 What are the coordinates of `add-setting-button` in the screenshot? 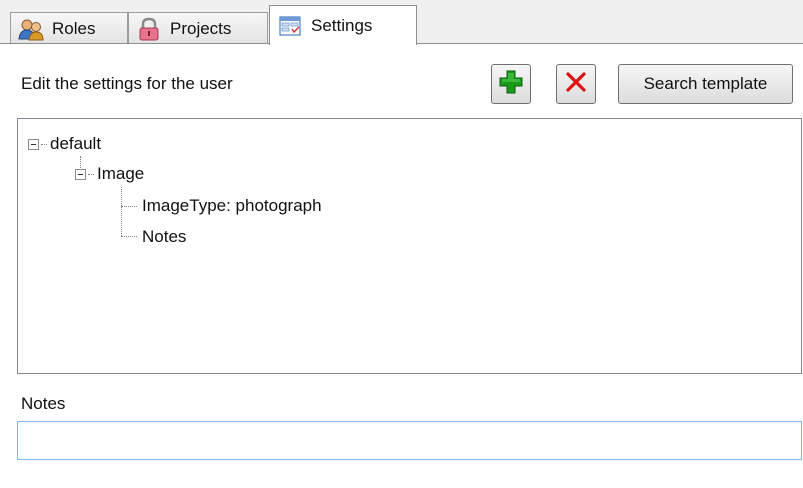 It's located at (511, 84).